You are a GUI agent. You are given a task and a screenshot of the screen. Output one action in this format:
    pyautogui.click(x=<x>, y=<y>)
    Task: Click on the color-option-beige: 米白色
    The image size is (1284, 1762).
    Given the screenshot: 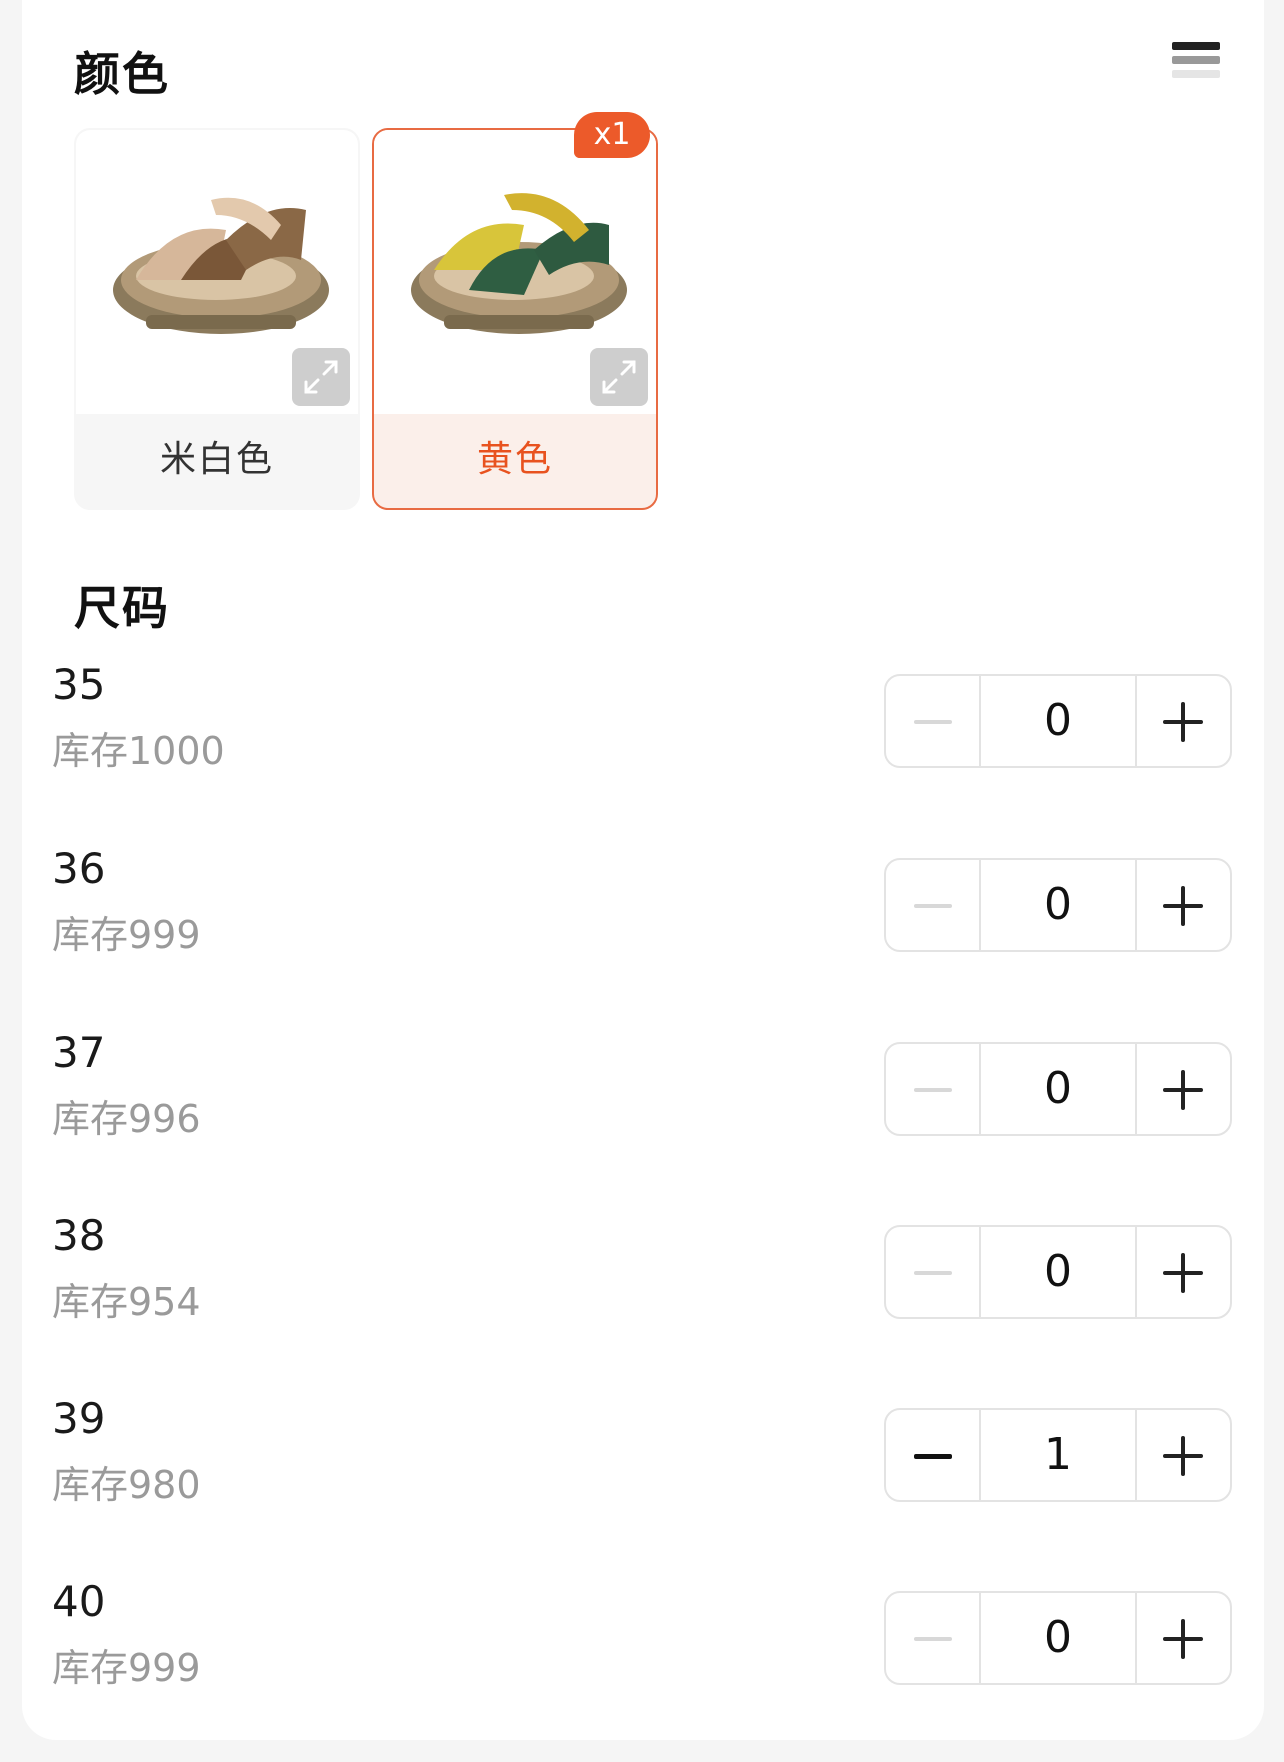 What is the action you would take?
    pyautogui.click(x=217, y=319)
    